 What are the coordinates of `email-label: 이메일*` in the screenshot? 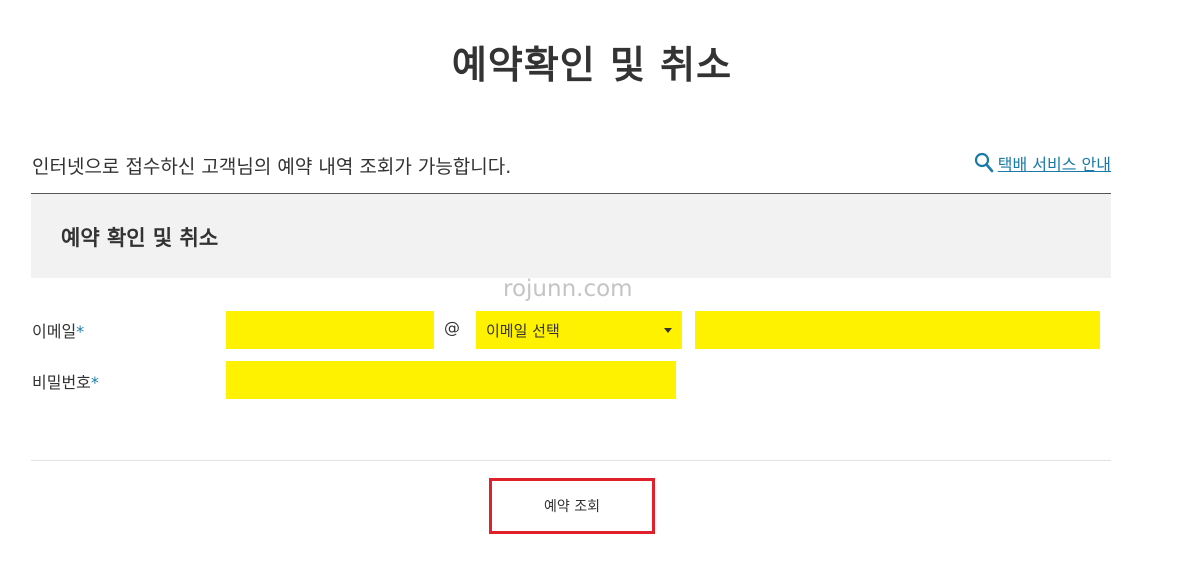 It's located at (58, 330).